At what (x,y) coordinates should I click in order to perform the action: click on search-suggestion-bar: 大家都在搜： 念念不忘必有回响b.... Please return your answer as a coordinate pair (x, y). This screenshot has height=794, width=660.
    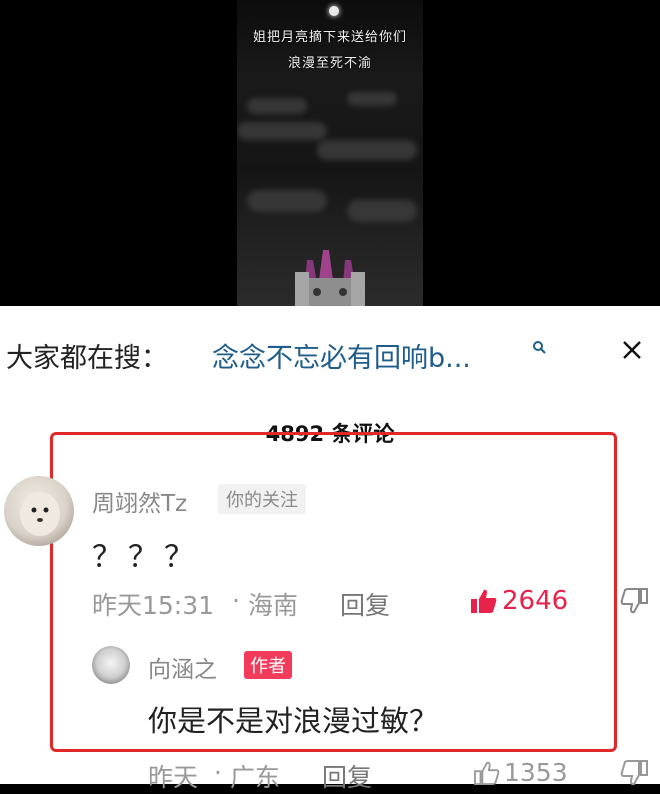
    Looking at the image, I should click on (330, 354).